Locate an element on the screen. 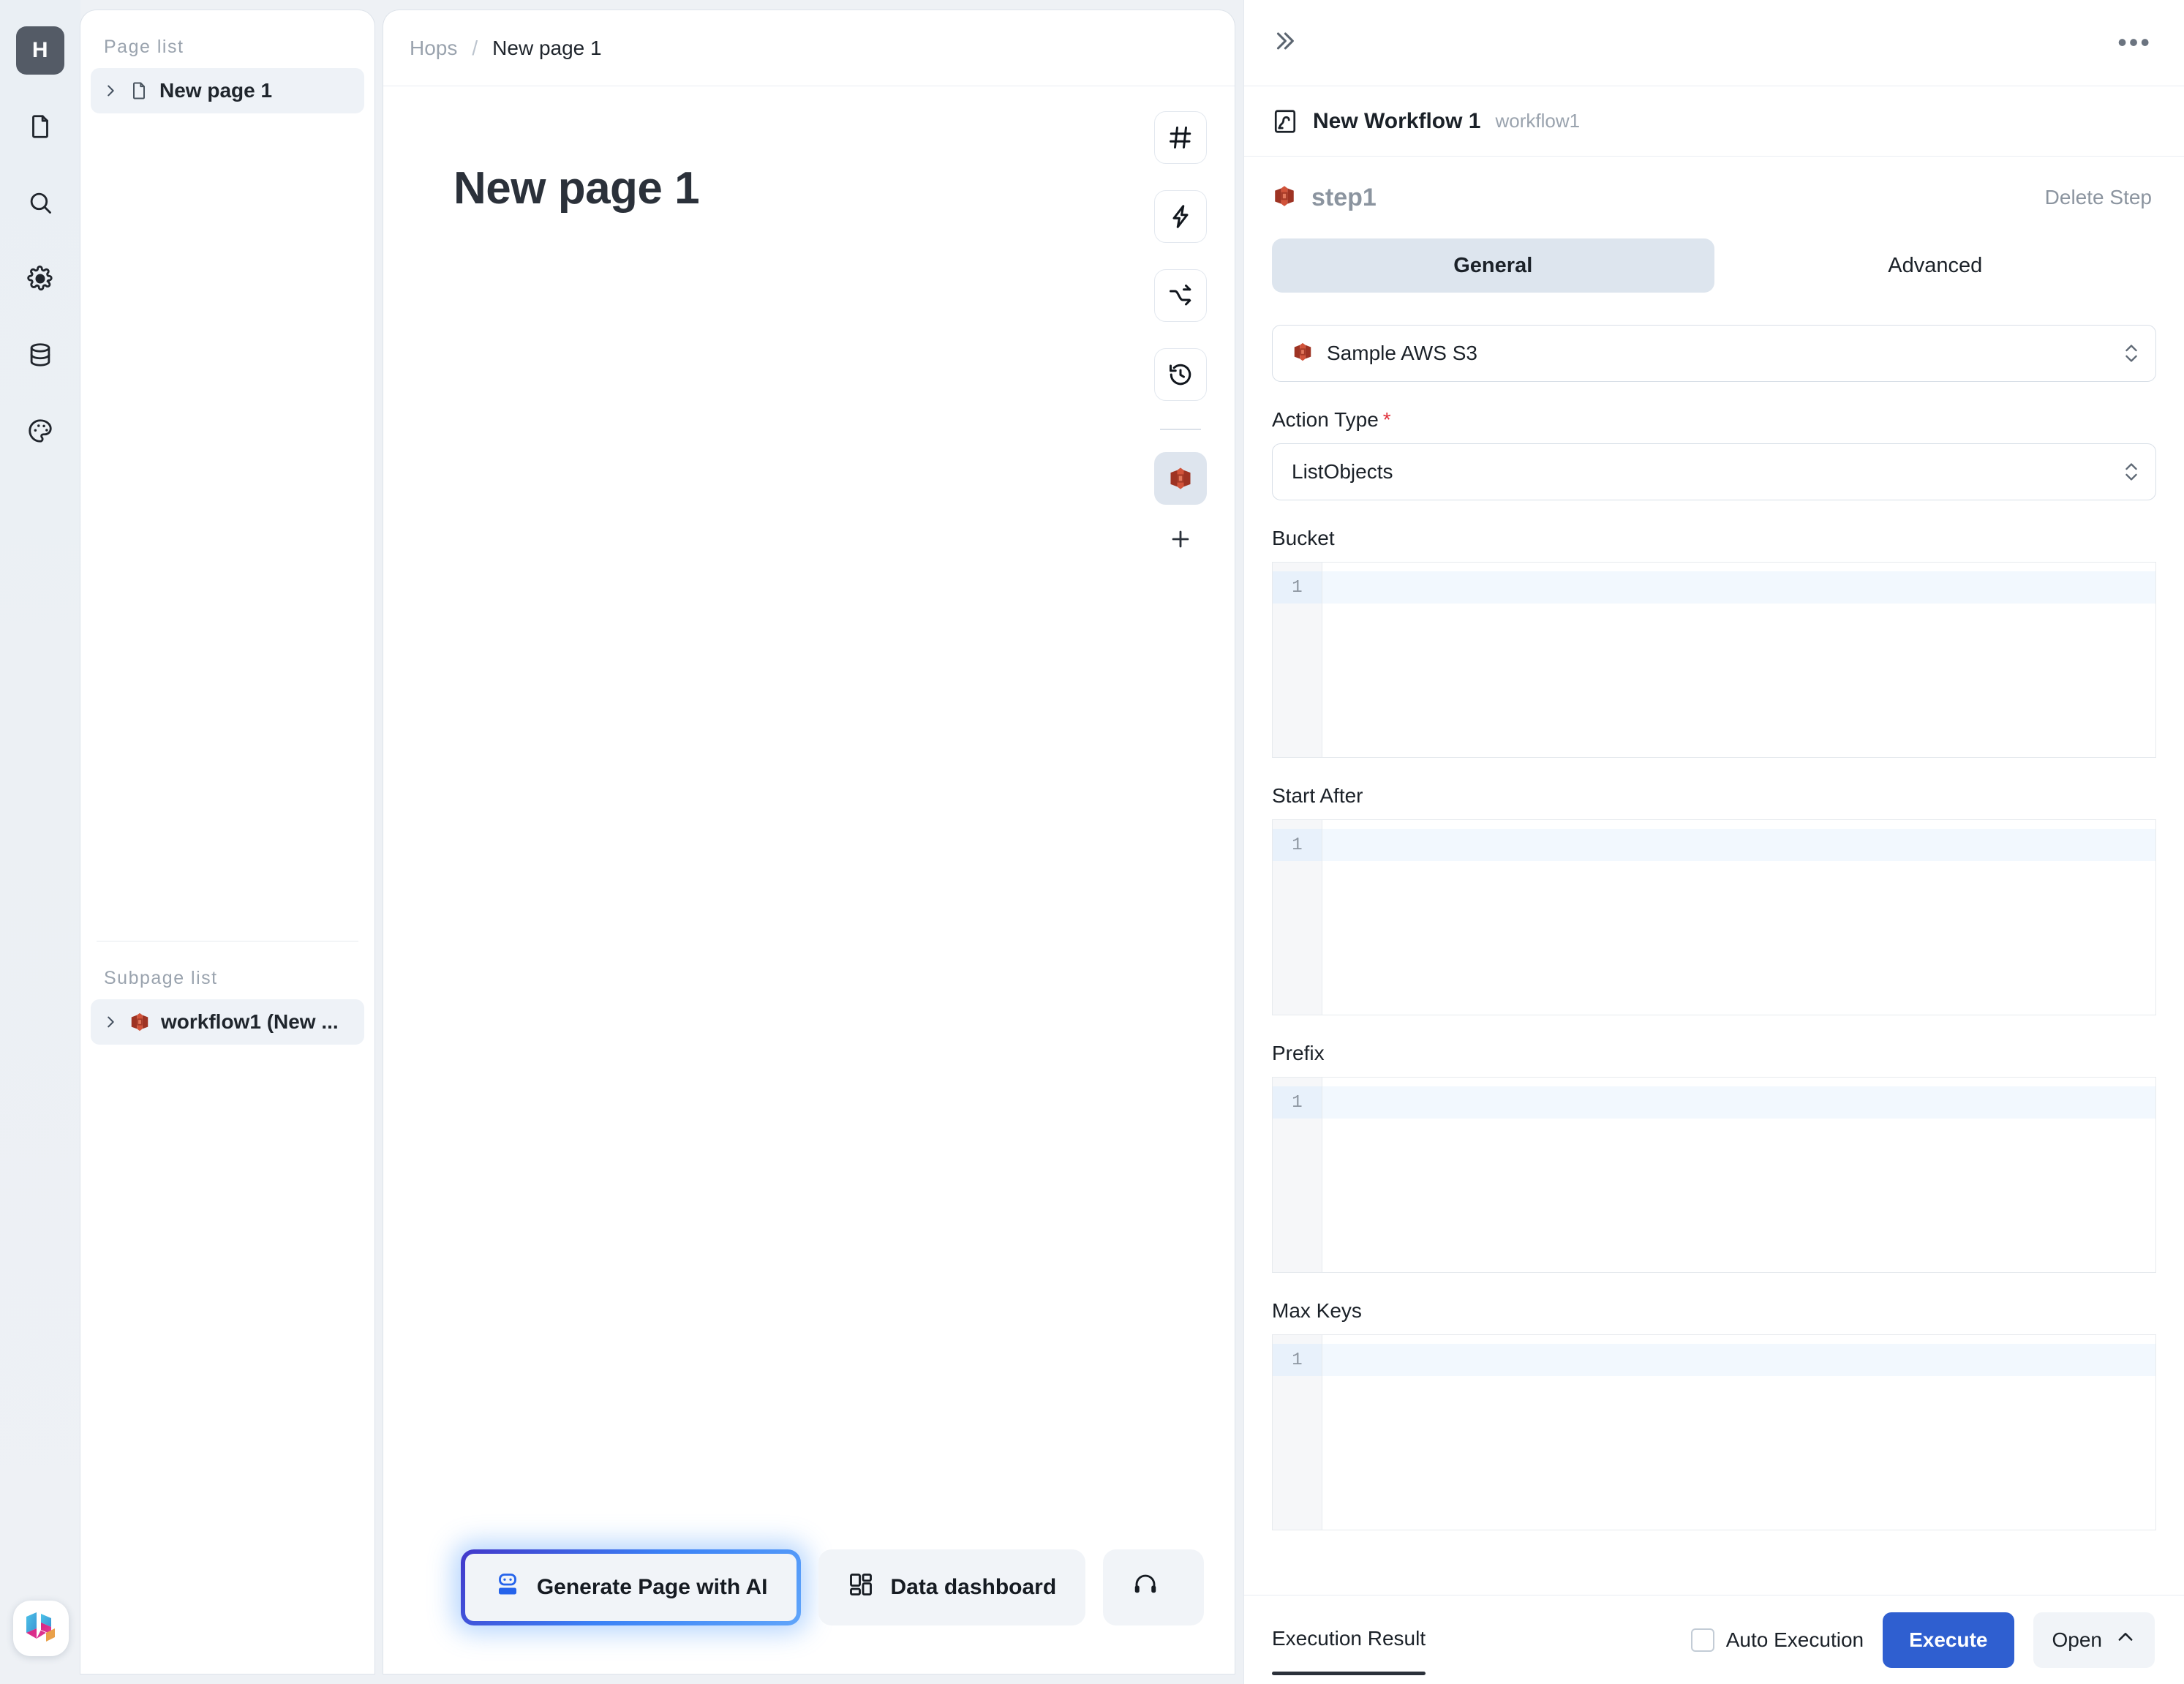 This screenshot has width=2184, height=1684. database-icon is located at coordinates (40, 355).